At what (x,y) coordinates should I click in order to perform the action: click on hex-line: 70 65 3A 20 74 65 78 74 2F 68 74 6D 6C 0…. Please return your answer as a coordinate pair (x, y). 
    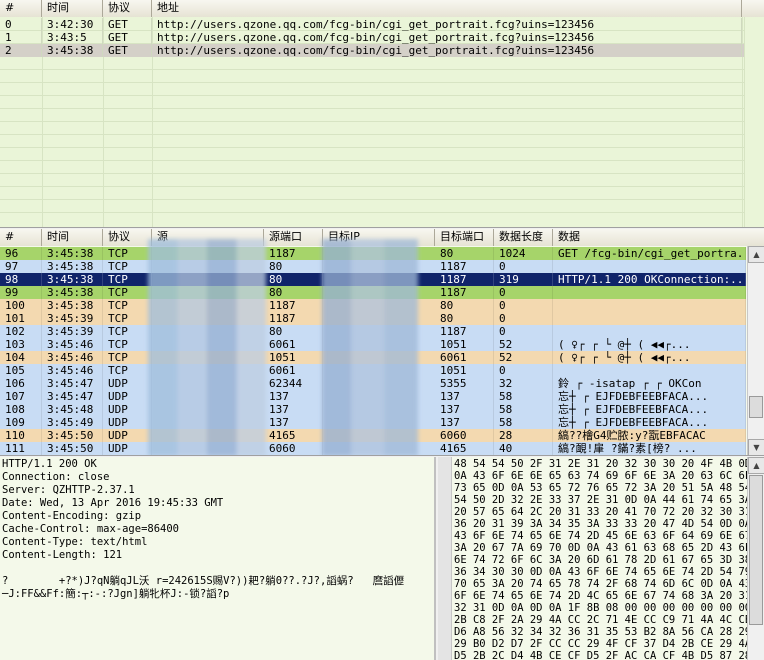
    Looking at the image, I should click on (603, 584).